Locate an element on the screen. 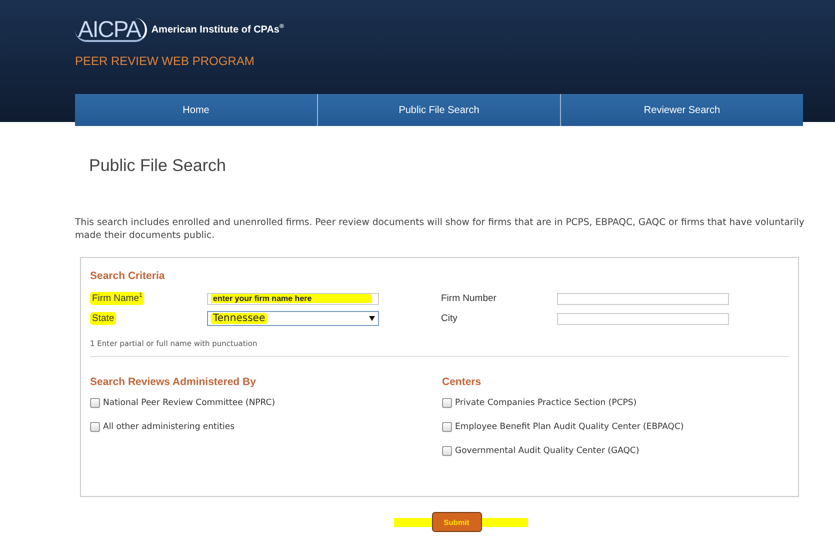 This screenshot has height=547, width=835. page-title: Public File Search is located at coordinates (158, 166).